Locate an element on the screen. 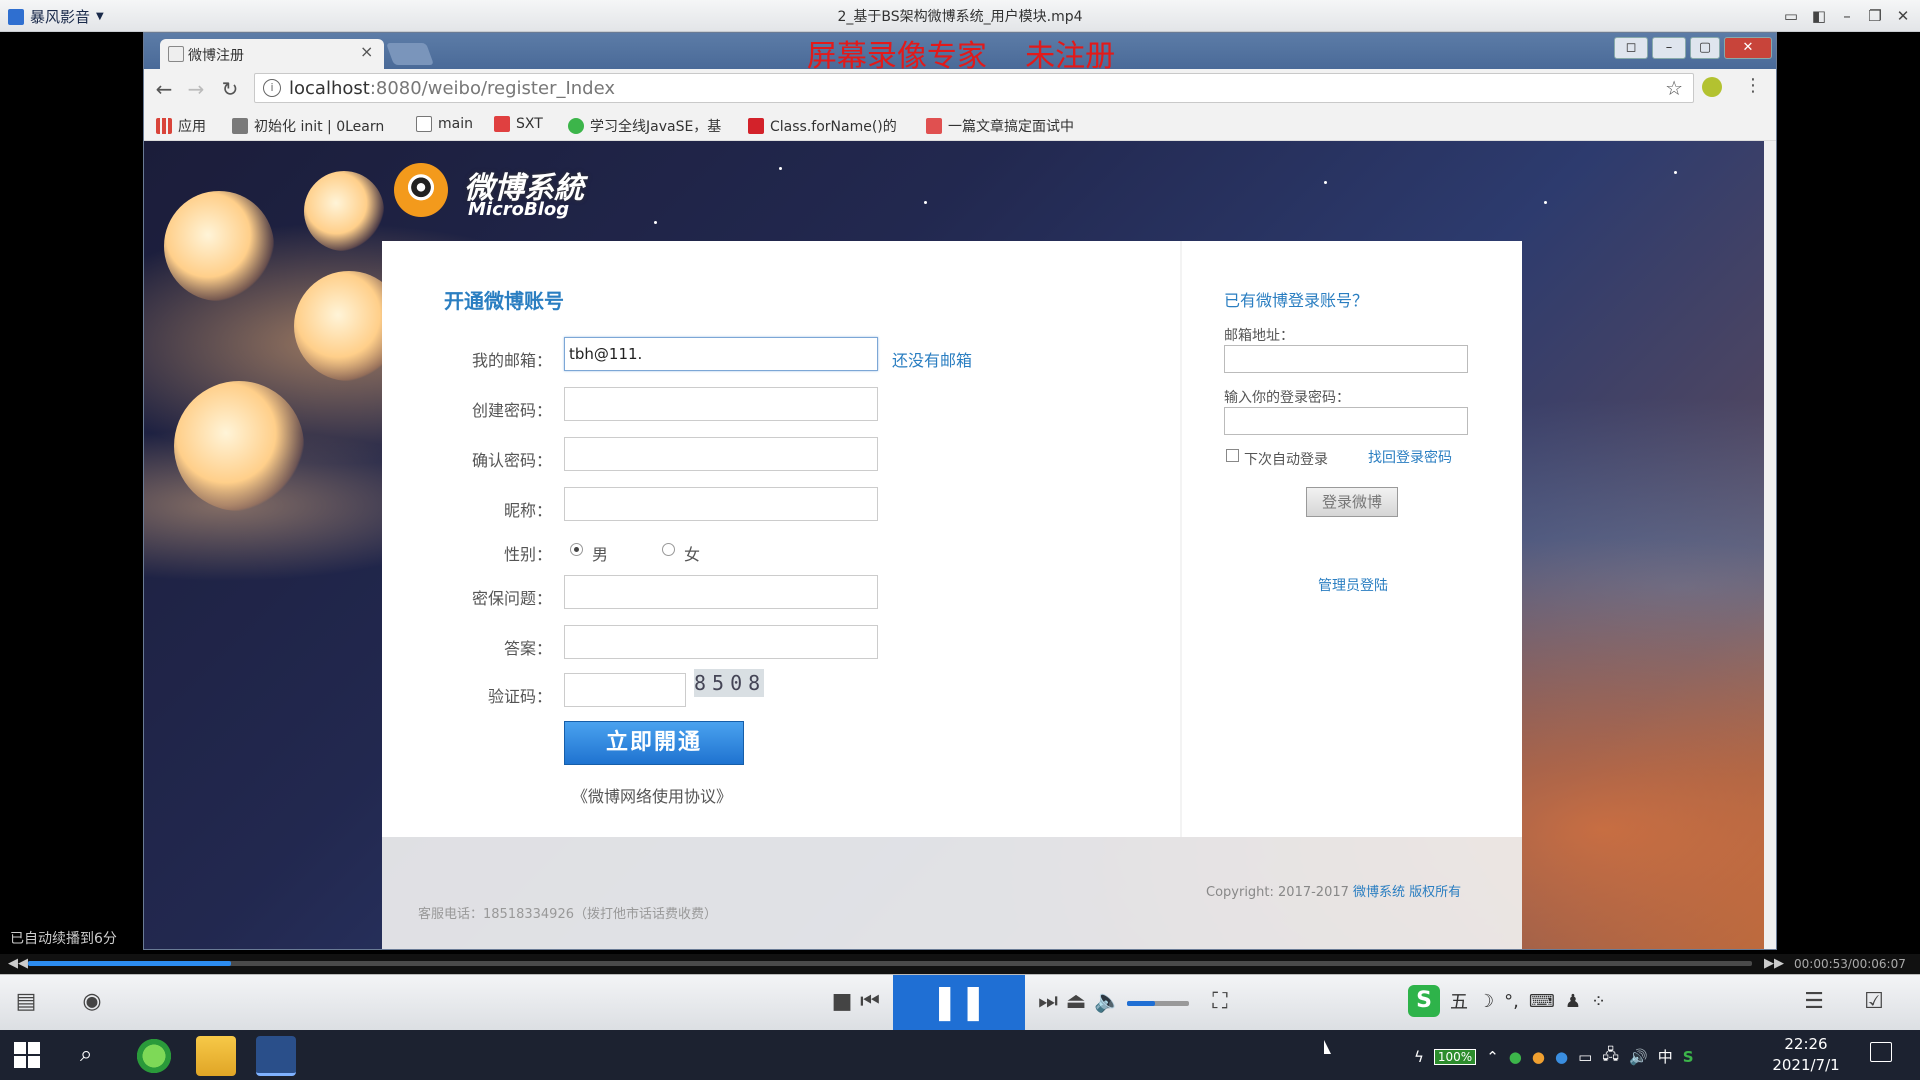  ime-language: 中 is located at coordinates (1665, 1056).